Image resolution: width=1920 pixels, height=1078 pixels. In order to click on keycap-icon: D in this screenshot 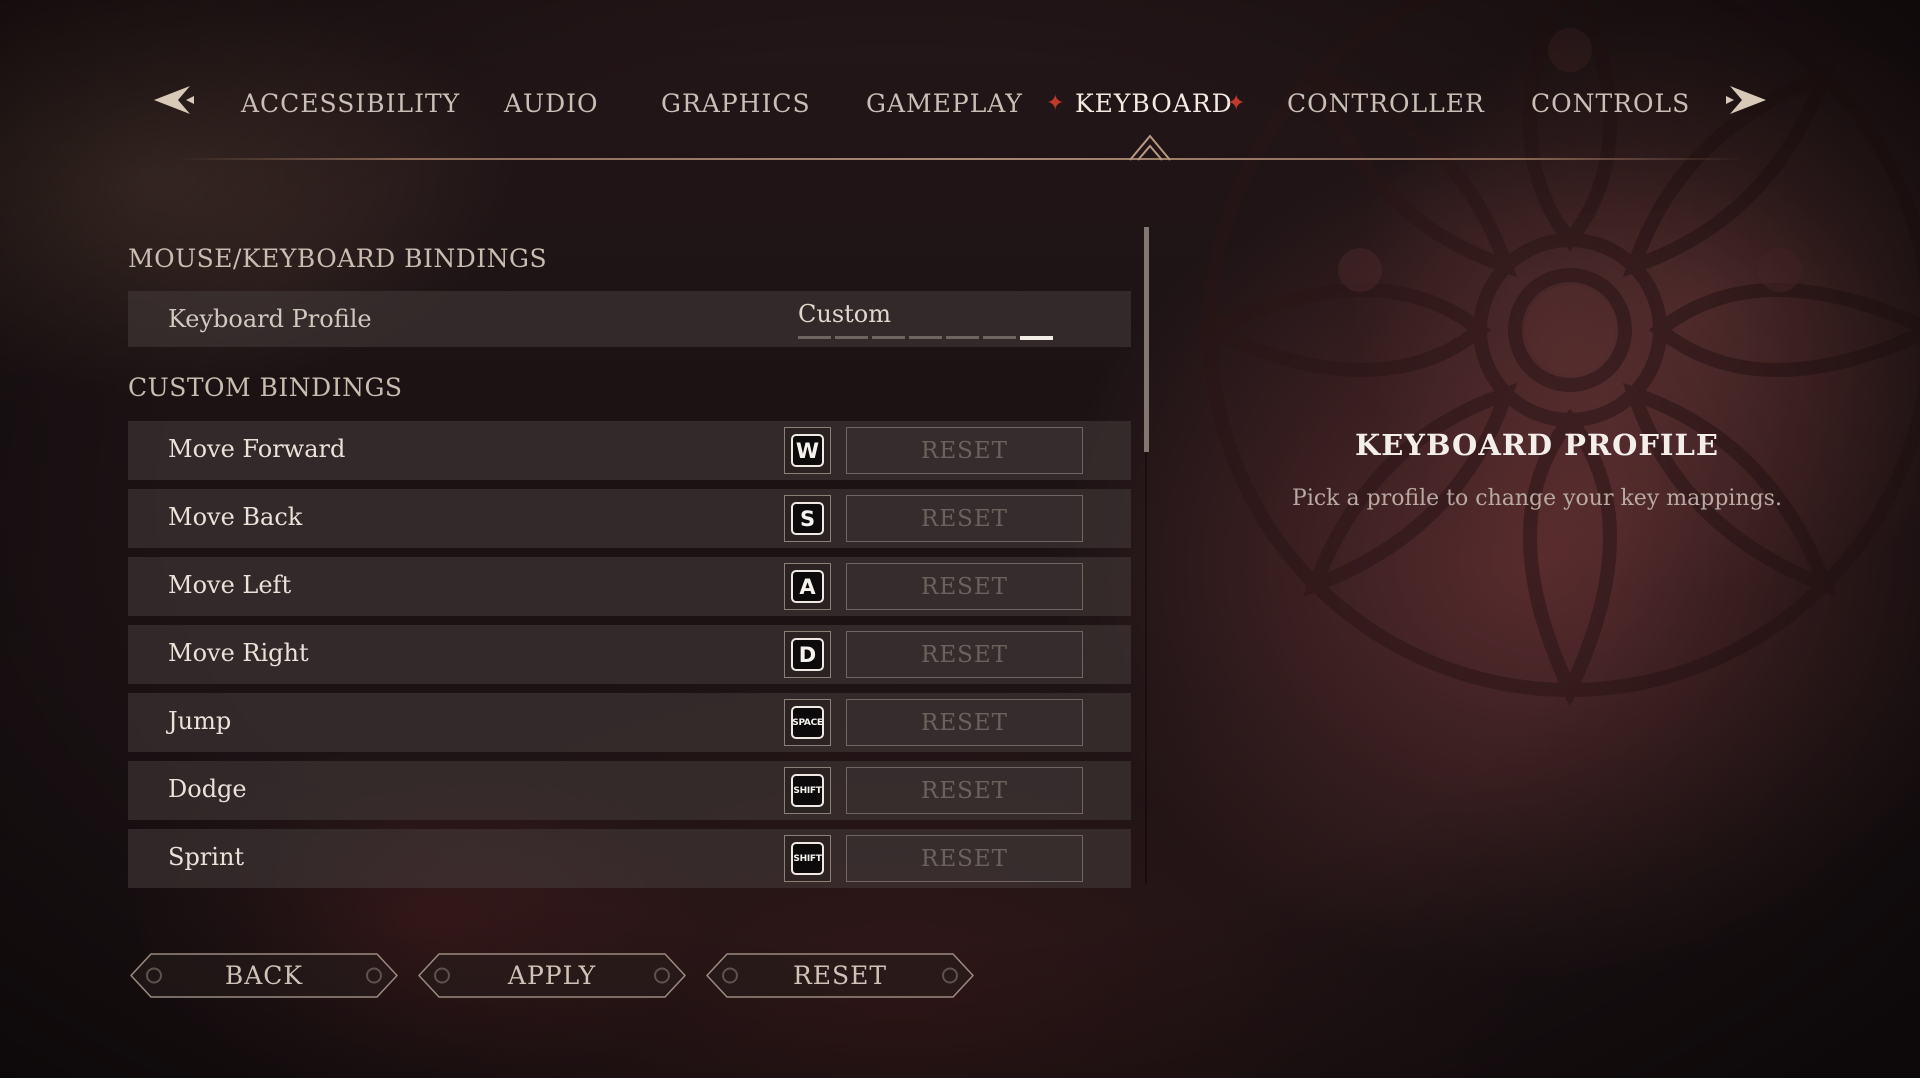, I will do `click(807, 654)`.